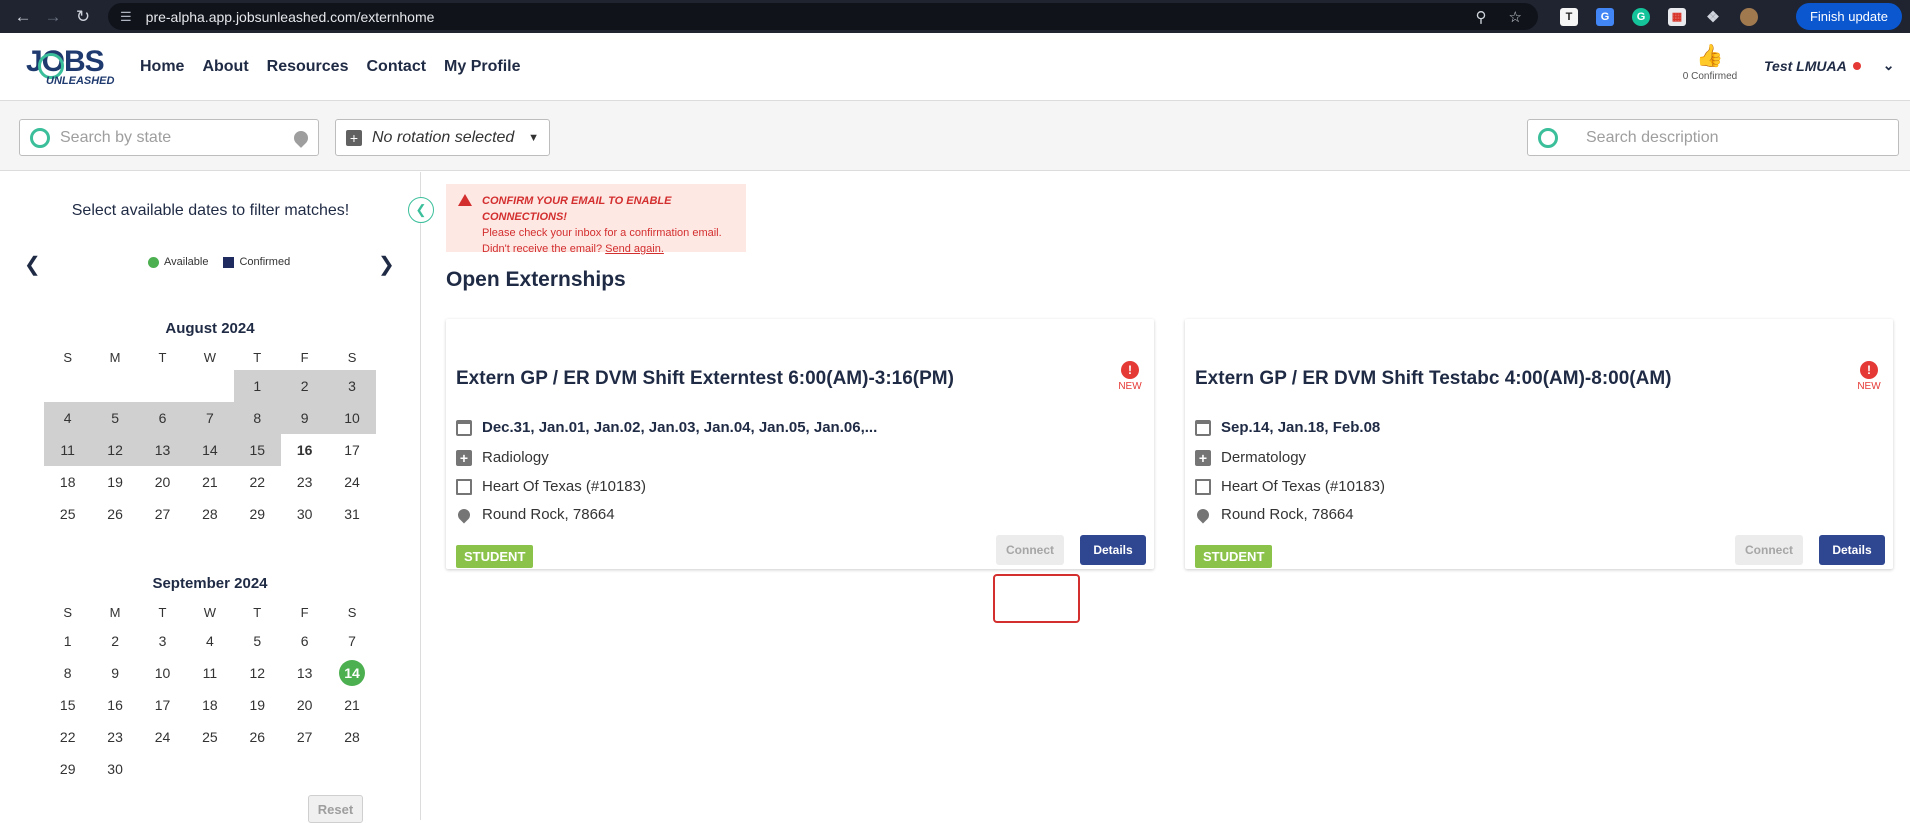 This screenshot has width=1910, height=823. I want to click on send-again-link: Send again., so click(634, 249).